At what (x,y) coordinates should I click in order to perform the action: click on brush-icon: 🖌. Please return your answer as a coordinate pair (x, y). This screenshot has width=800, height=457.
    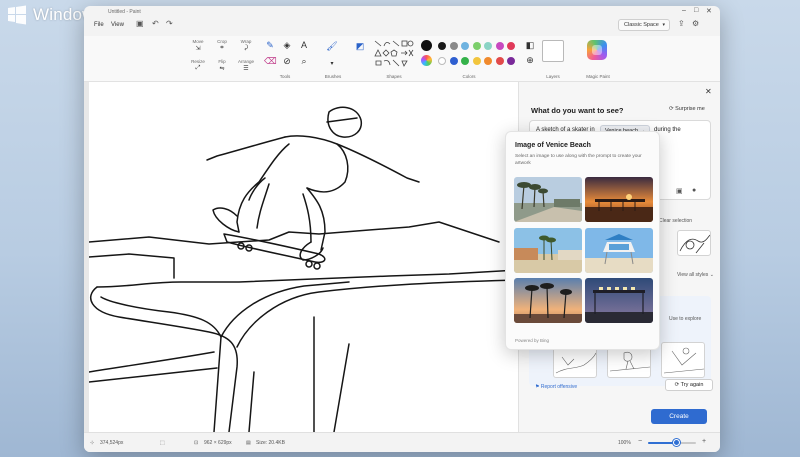
    Looking at the image, I should click on (332, 46).